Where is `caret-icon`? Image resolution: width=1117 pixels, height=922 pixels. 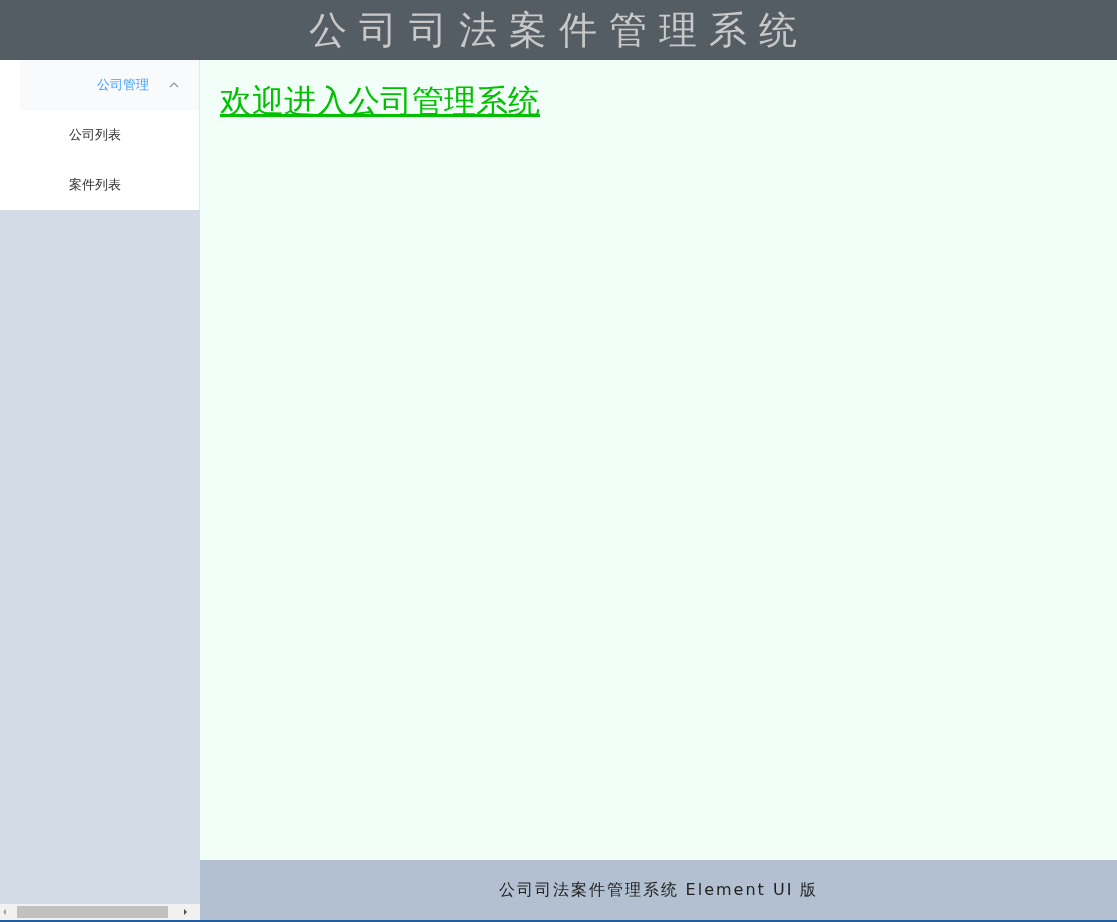
caret-icon is located at coordinates (174, 85).